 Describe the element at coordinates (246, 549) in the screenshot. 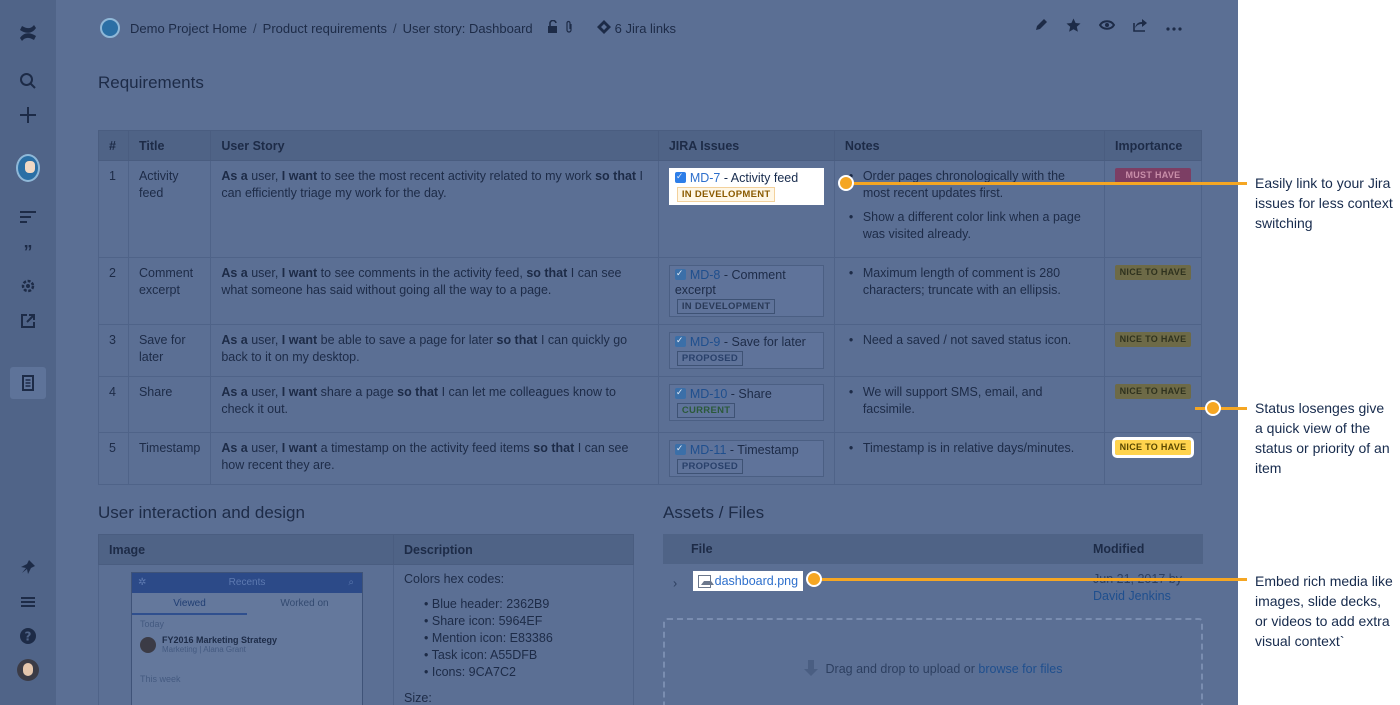

I see `column-header: Image` at that location.